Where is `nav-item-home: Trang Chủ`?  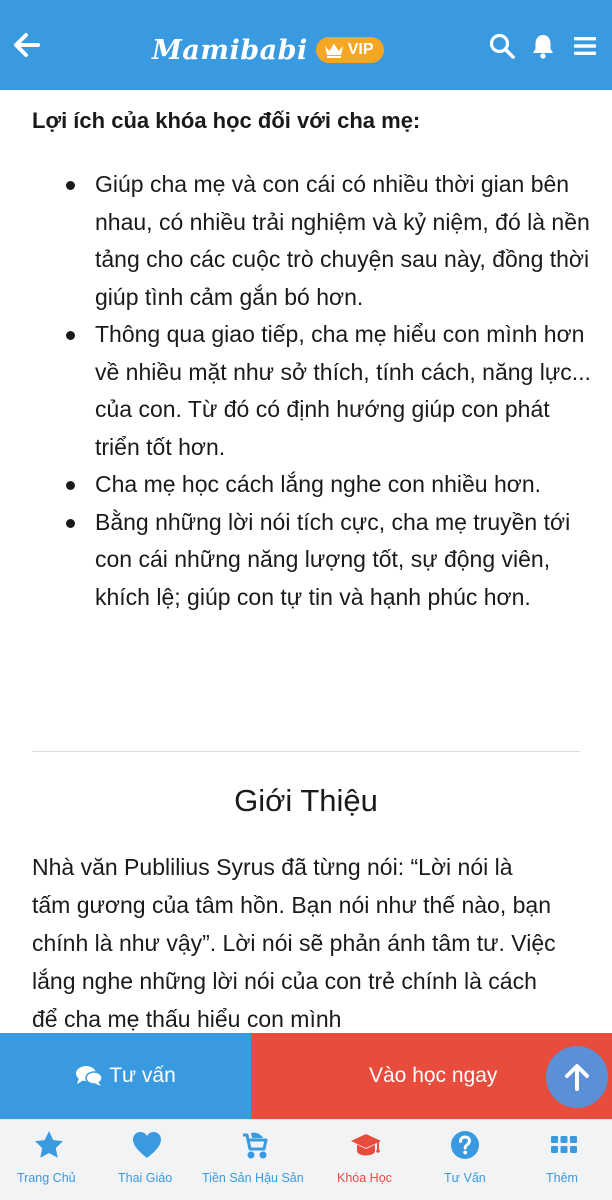
nav-item-home: Trang Chủ is located at coordinates (49, 1160).